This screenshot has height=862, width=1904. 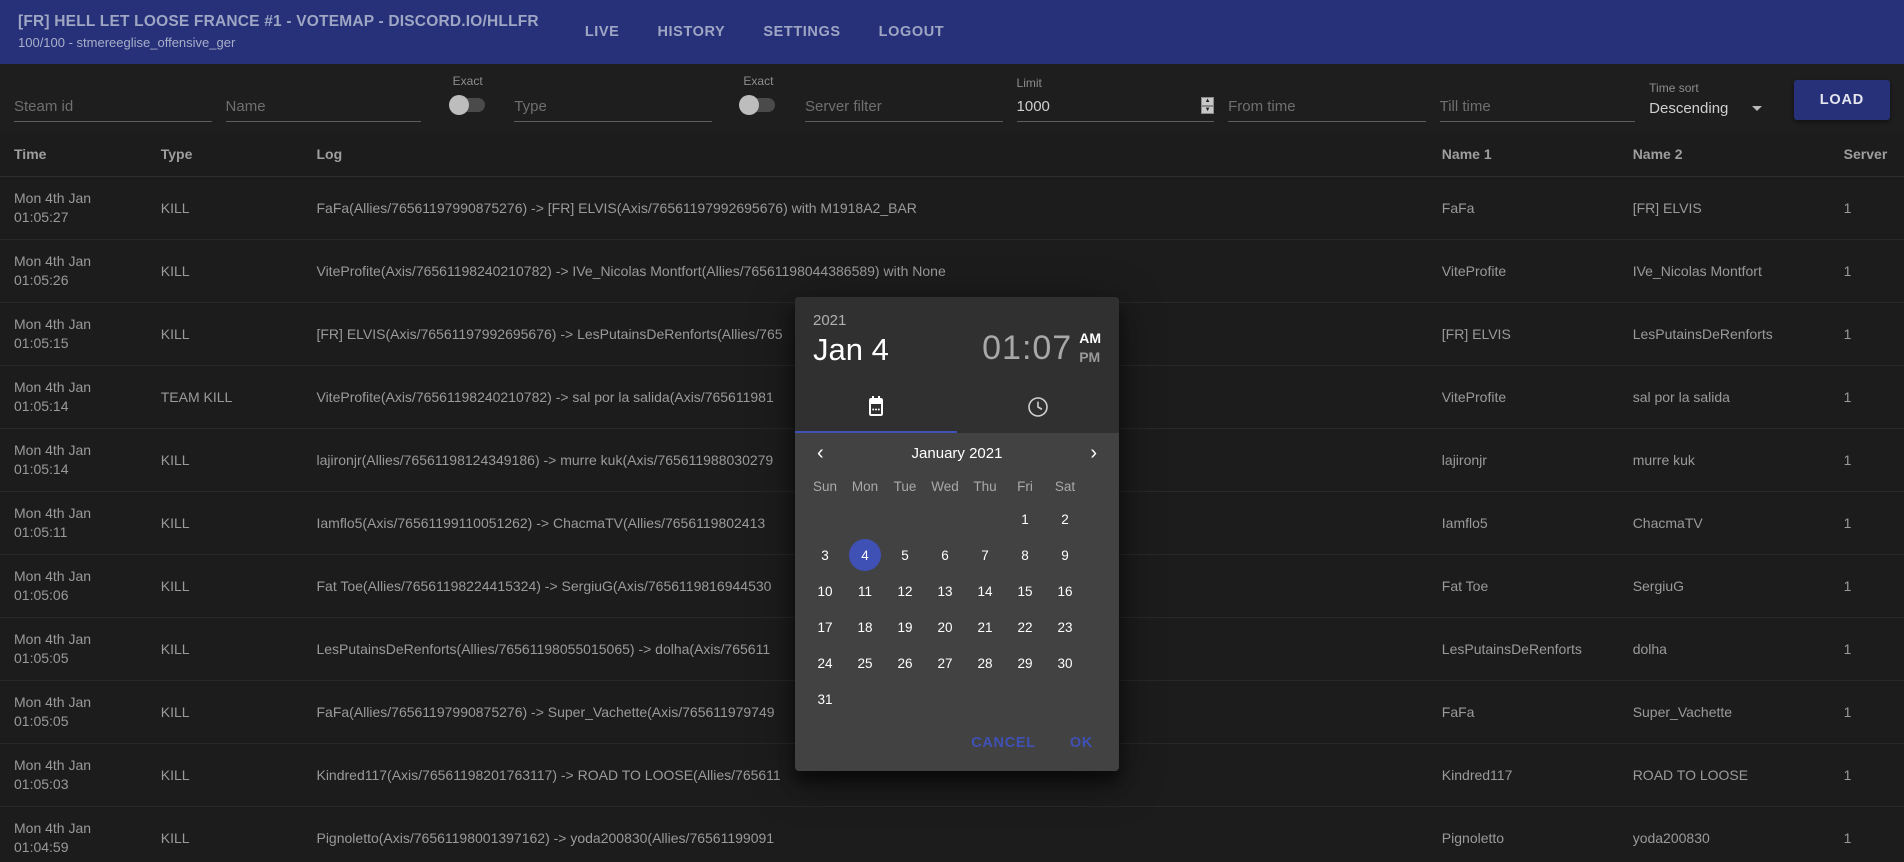 I want to click on nav-link-logout: LOGOUT, so click(x=912, y=32).